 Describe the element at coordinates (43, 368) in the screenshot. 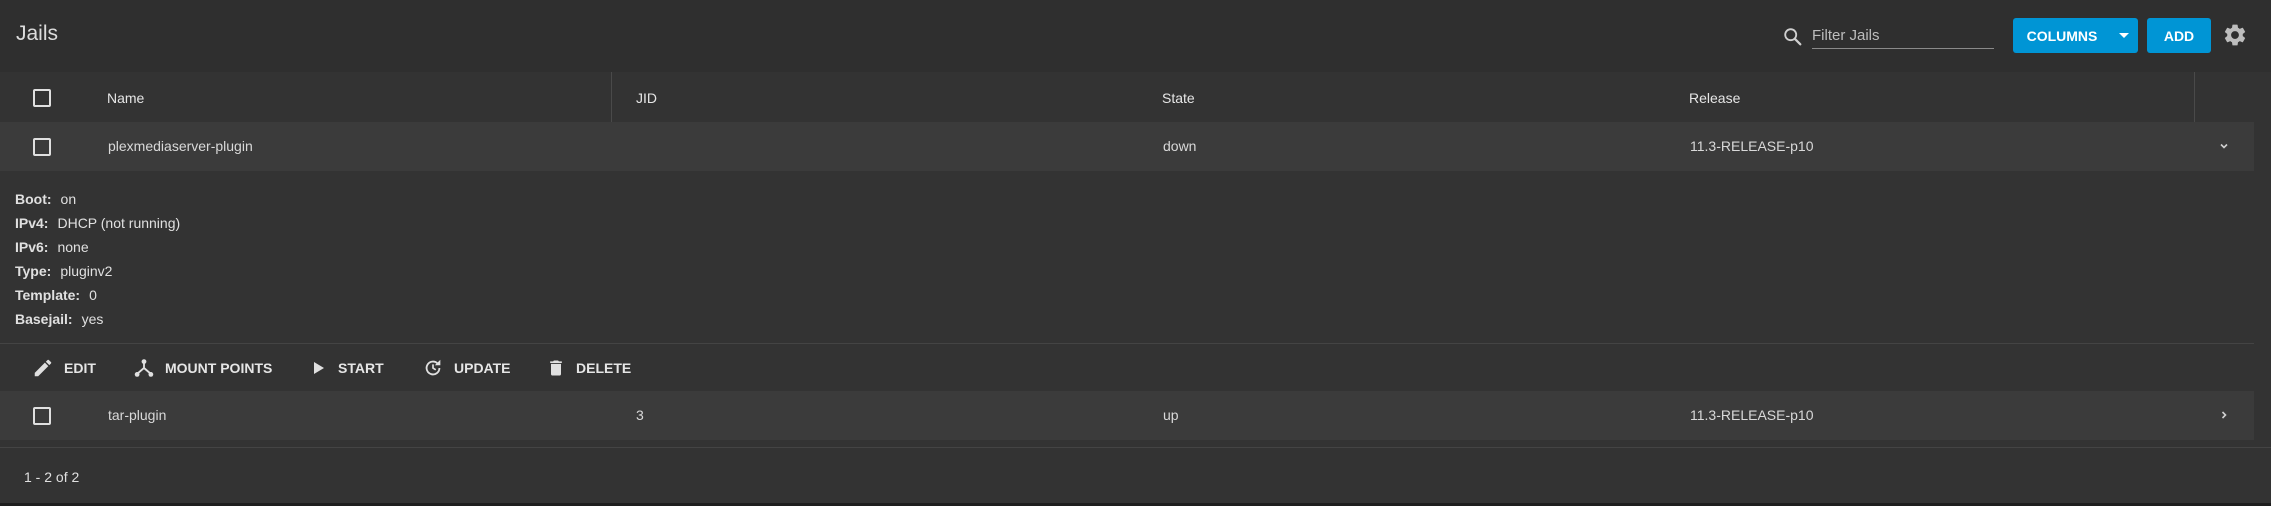

I see `pencil-icon` at that location.